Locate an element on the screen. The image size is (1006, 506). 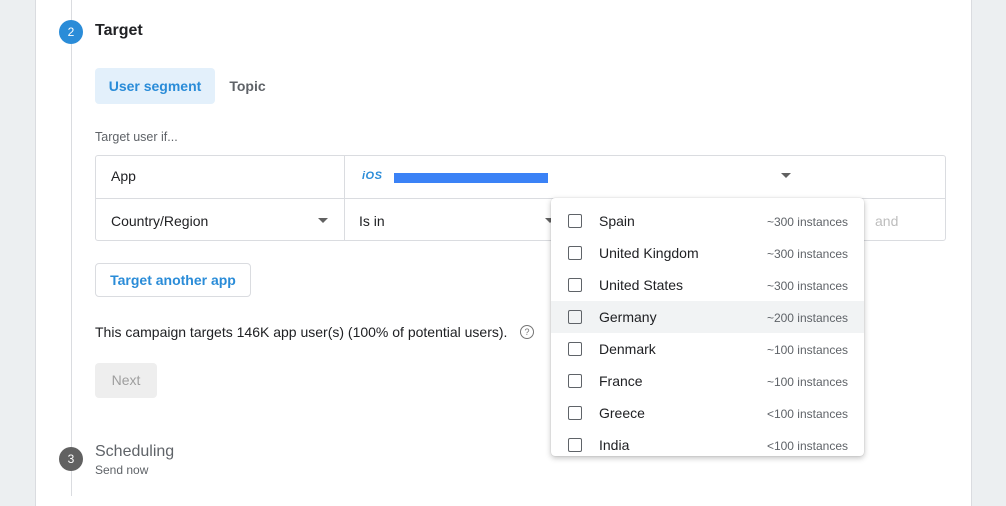
country-label: United Kingdom is located at coordinates (649, 253).